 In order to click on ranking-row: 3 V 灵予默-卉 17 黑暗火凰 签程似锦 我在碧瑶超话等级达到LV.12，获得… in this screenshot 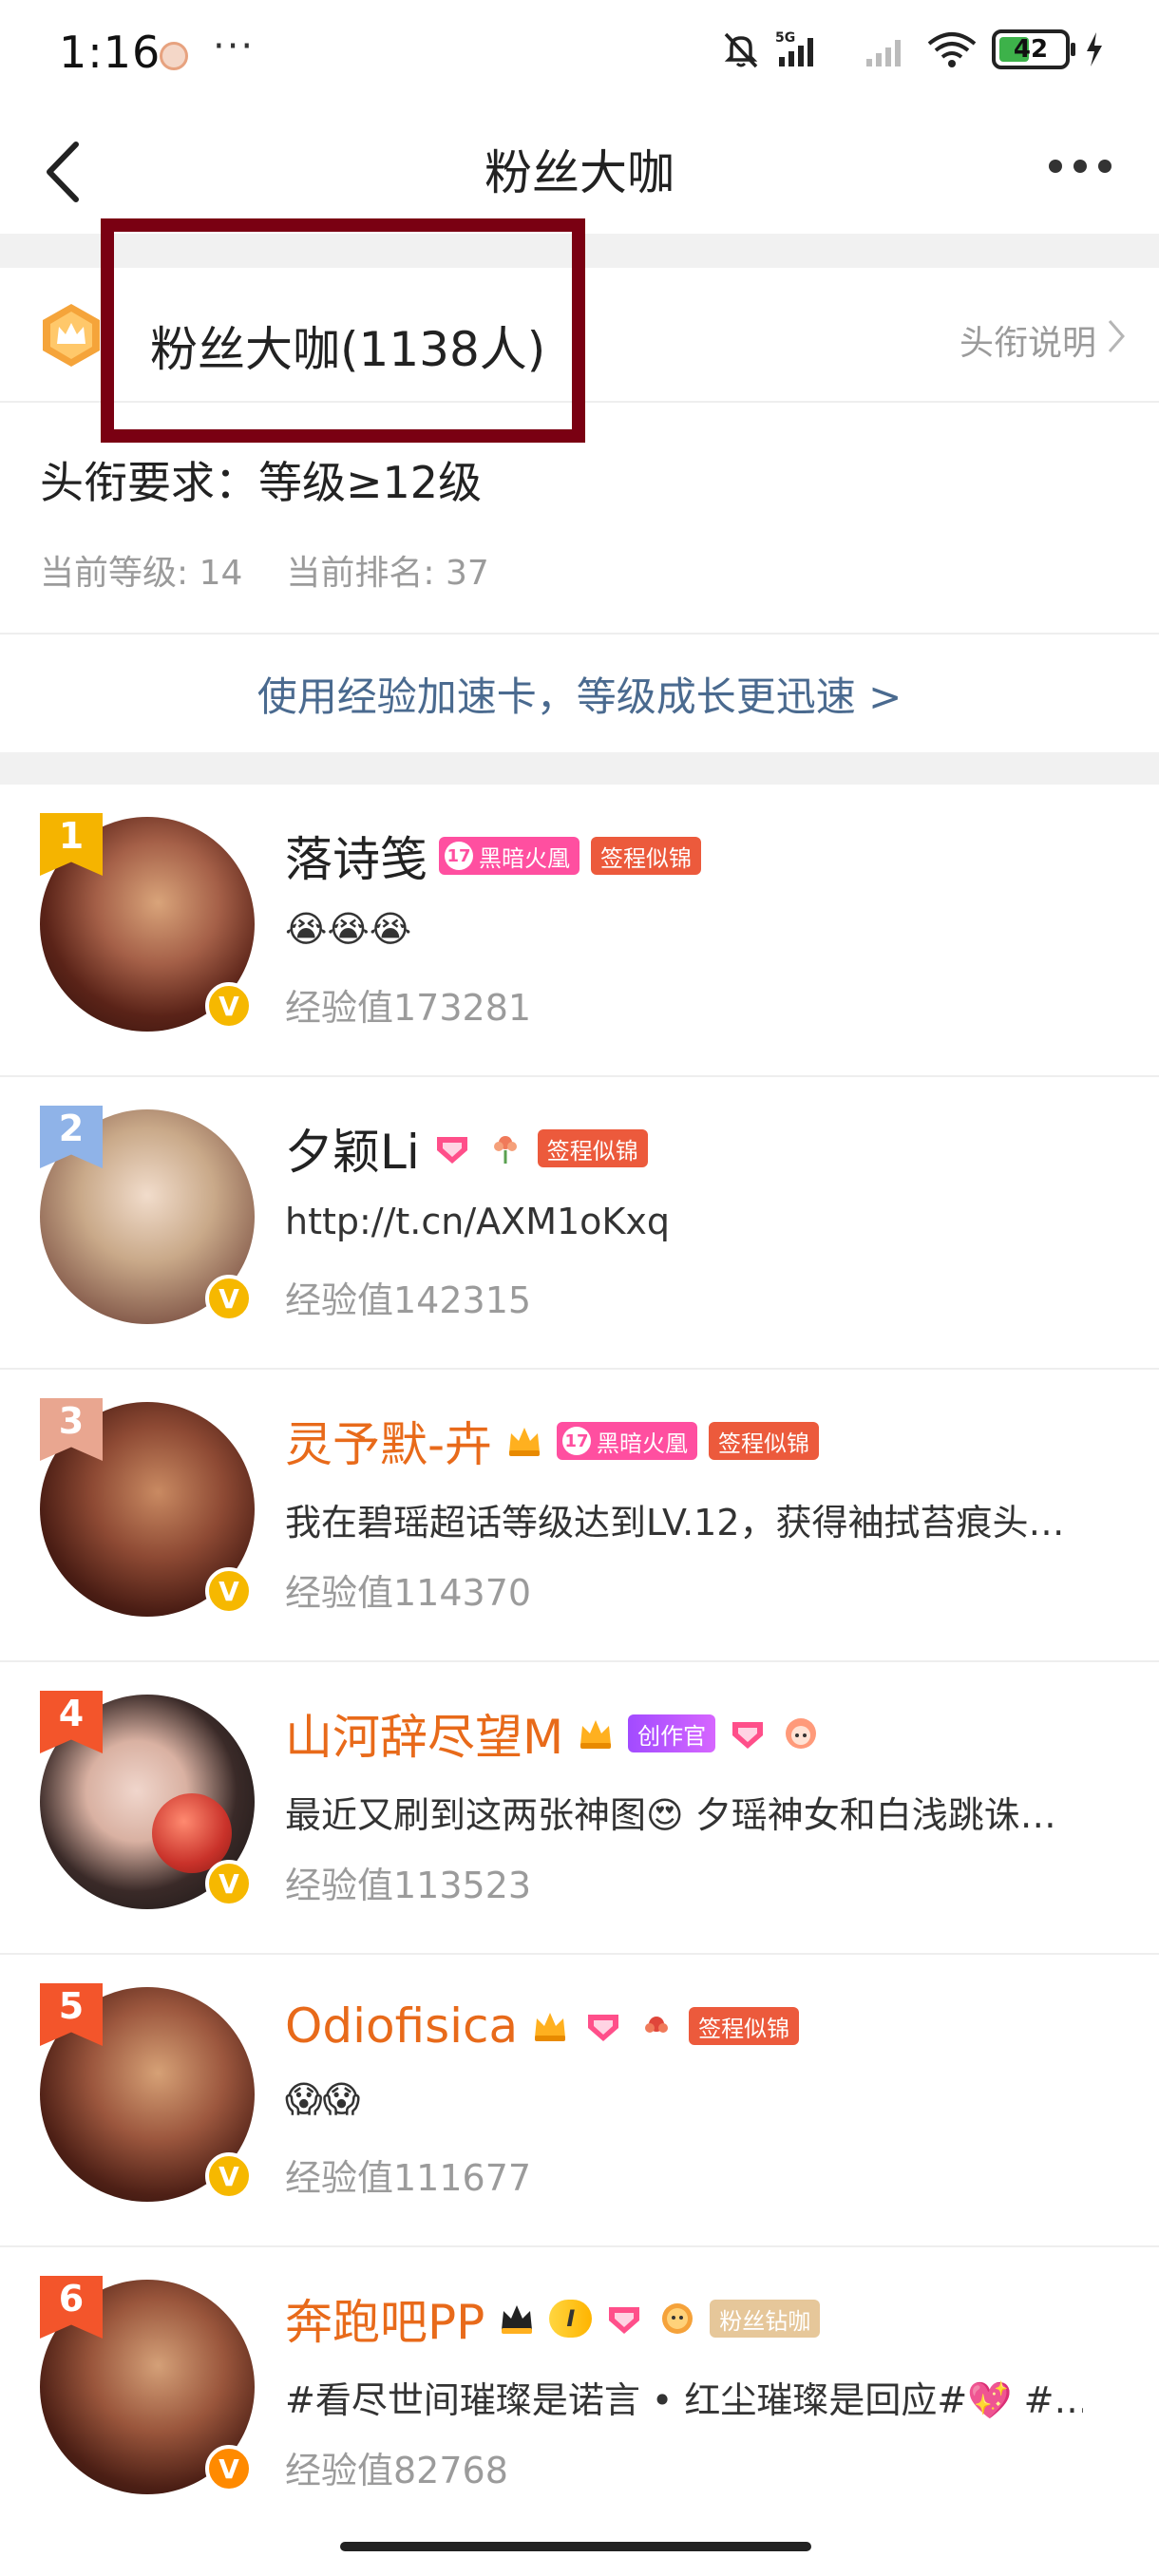, I will do `click(579, 1516)`.